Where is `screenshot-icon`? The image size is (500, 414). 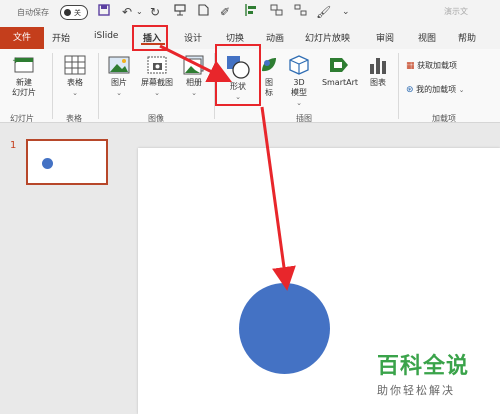 screenshot-icon is located at coordinates (157, 65).